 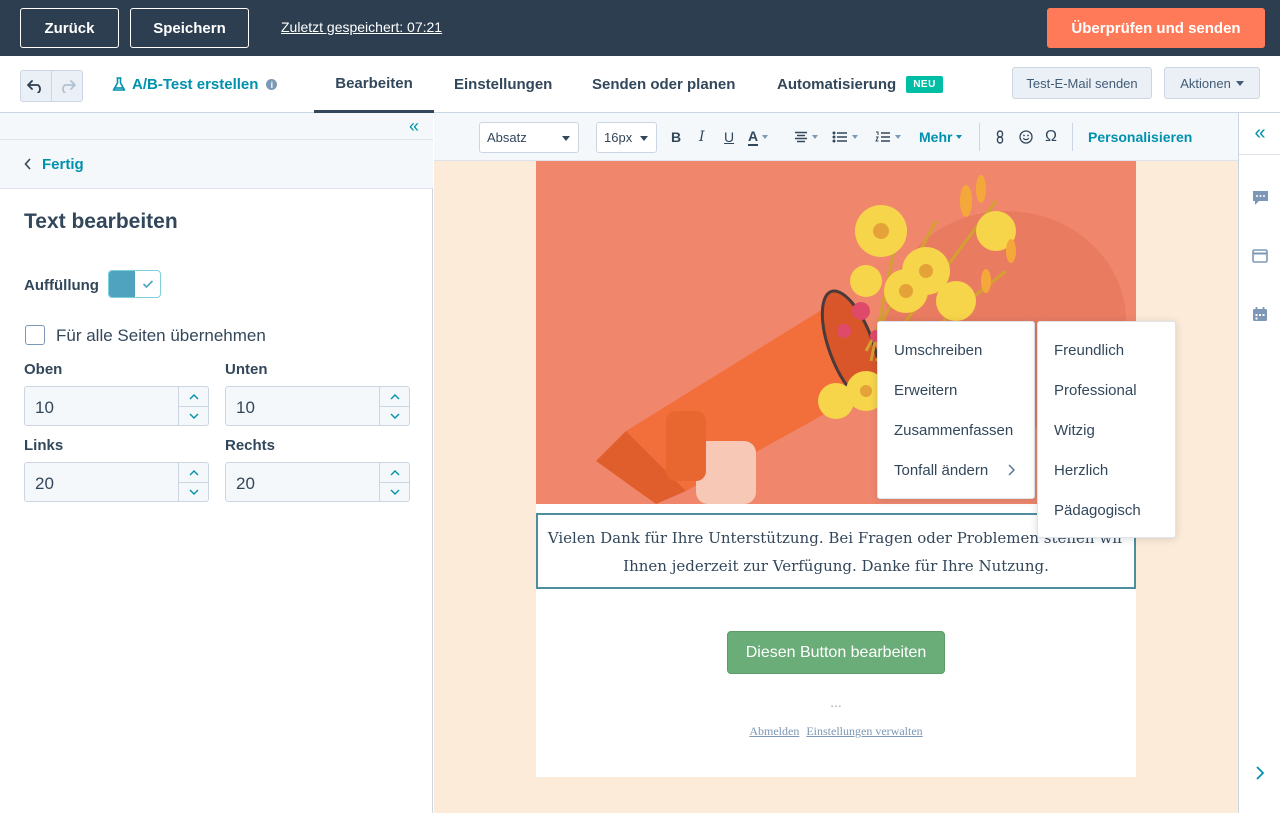 I want to click on bottom-label: Unten, so click(x=246, y=369).